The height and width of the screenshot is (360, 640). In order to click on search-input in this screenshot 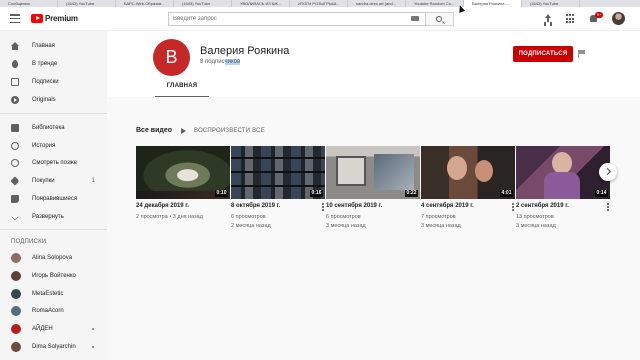, I will do `click(288, 19)`.